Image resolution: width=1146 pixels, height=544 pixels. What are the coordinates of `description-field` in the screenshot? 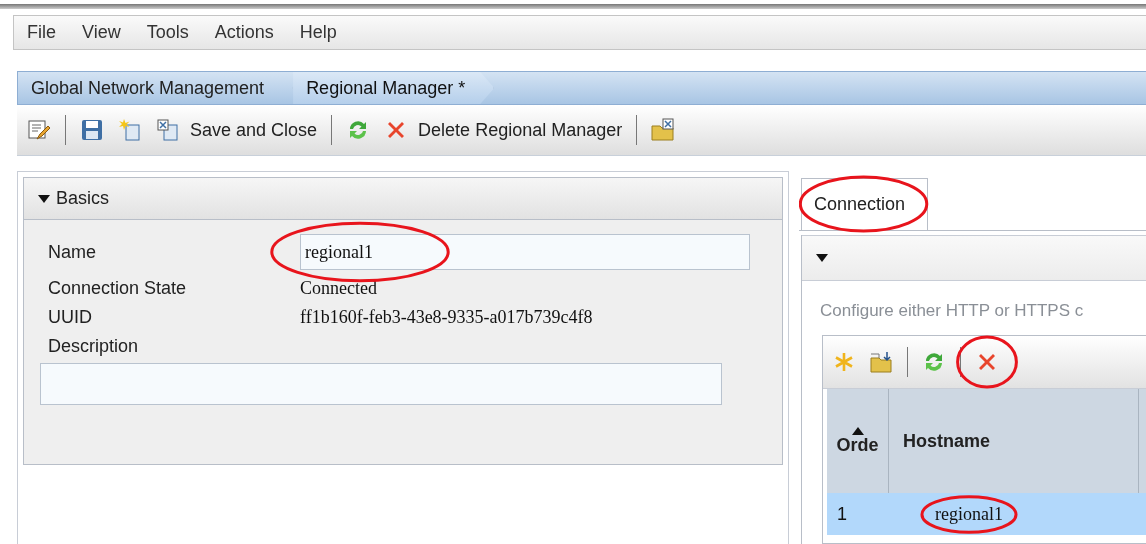 It's located at (381, 384).